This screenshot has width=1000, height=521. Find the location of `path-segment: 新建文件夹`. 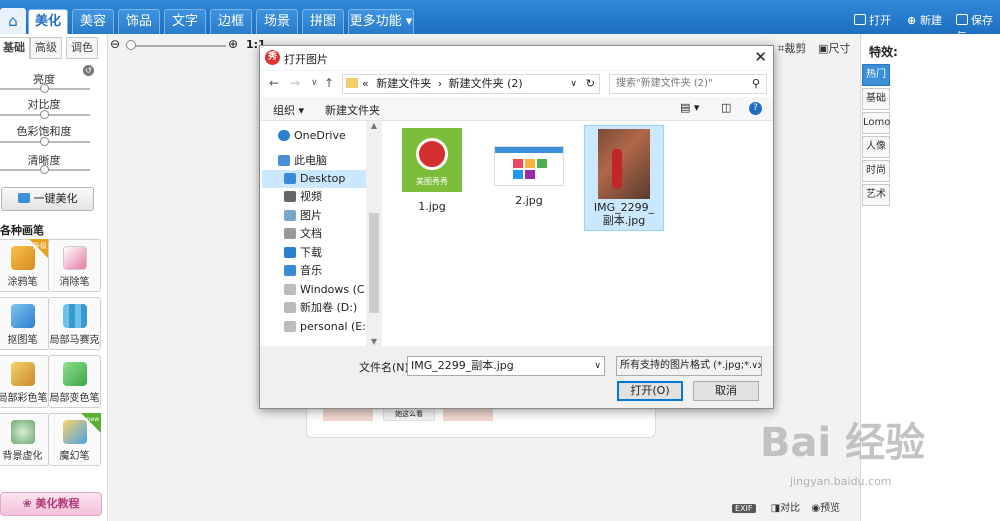

path-segment: 新建文件夹 is located at coordinates (403, 83).